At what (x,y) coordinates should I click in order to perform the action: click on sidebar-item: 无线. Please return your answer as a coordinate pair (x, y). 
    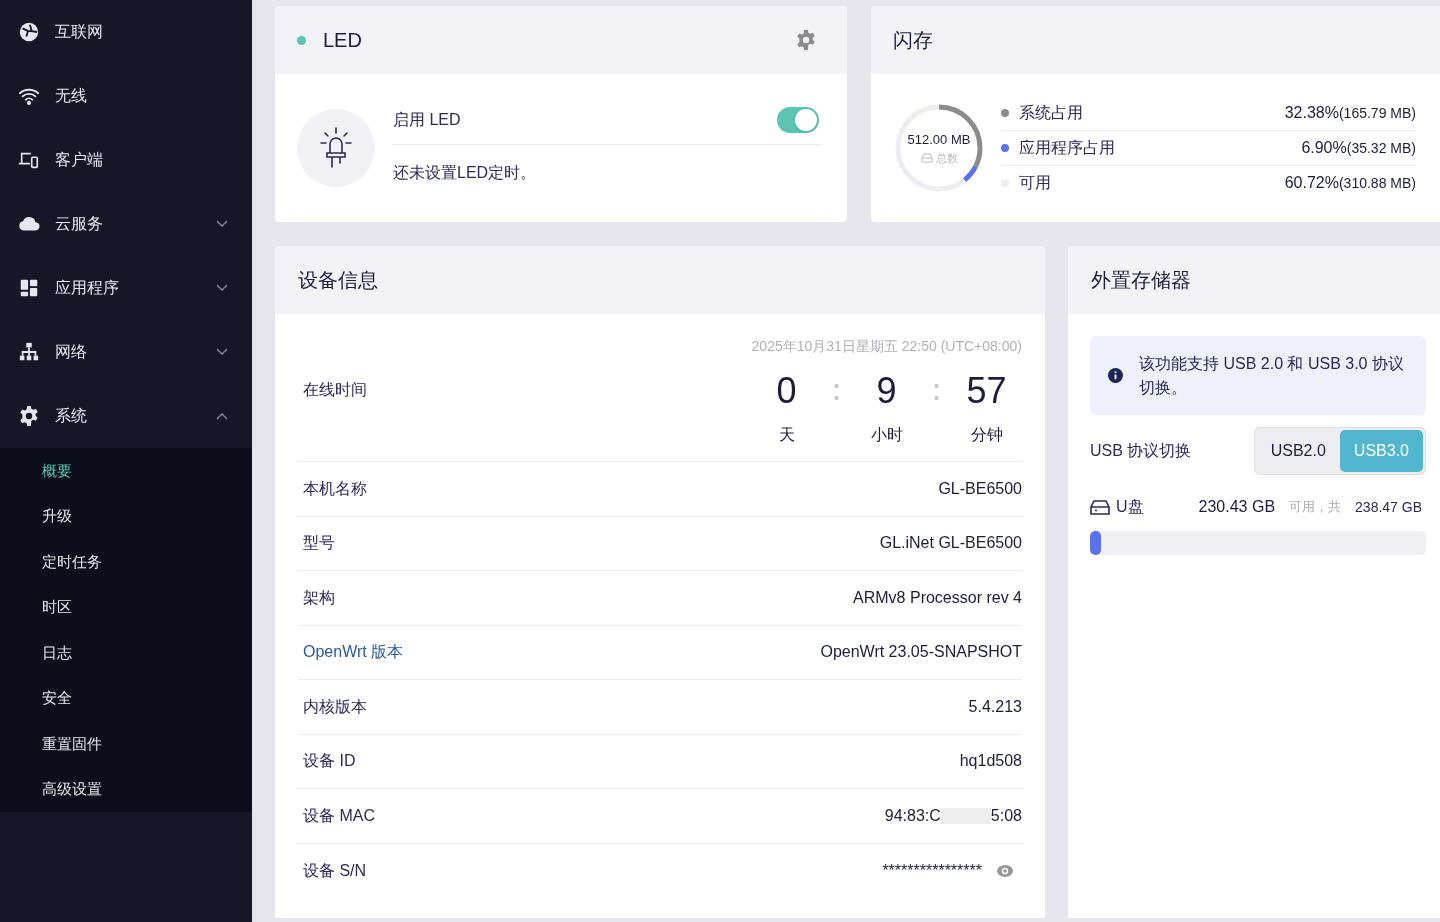
    Looking at the image, I should click on (126, 96).